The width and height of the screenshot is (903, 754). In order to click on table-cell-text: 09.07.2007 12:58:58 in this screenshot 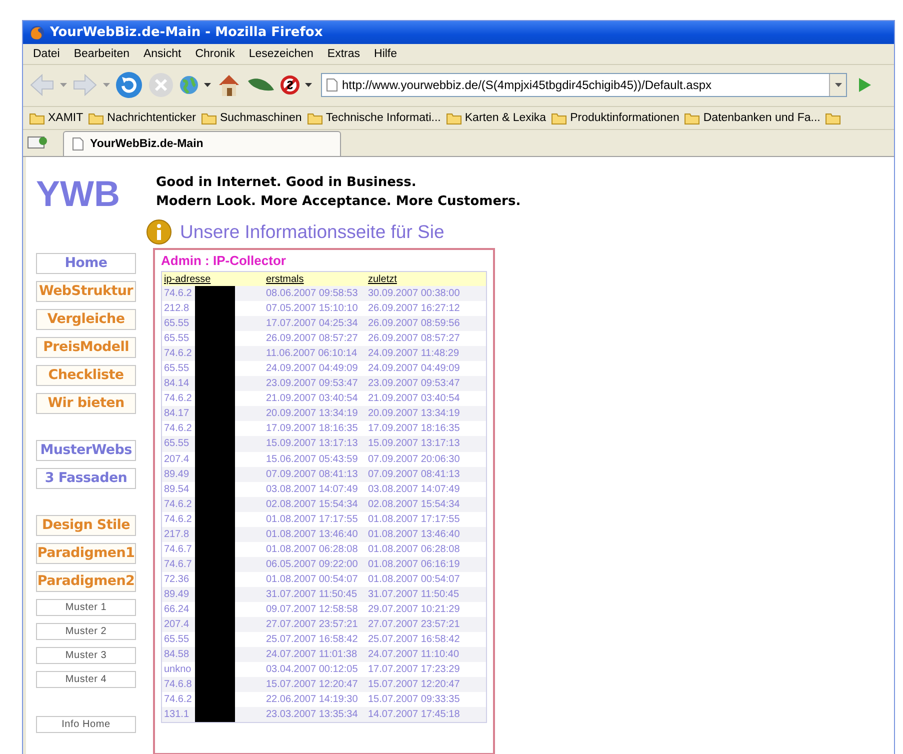, I will do `click(312, 610)`.